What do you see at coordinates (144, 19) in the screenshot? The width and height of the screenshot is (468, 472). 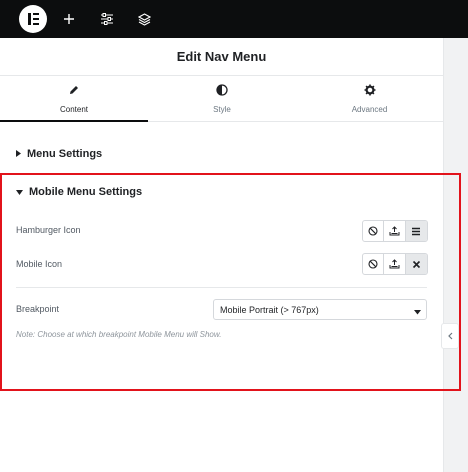 I see `structure-layers-icon` at bounding box center [144, 19].